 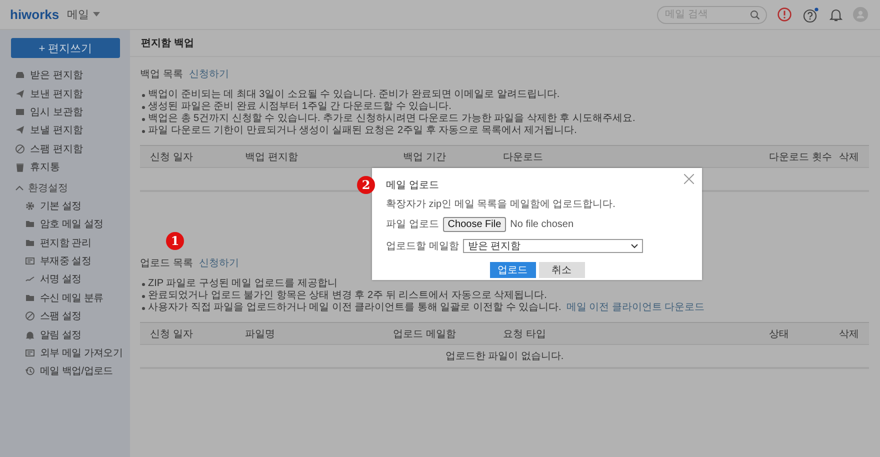 I want to click on mailbox-item: 휴지통, so click(x=69, y=167).